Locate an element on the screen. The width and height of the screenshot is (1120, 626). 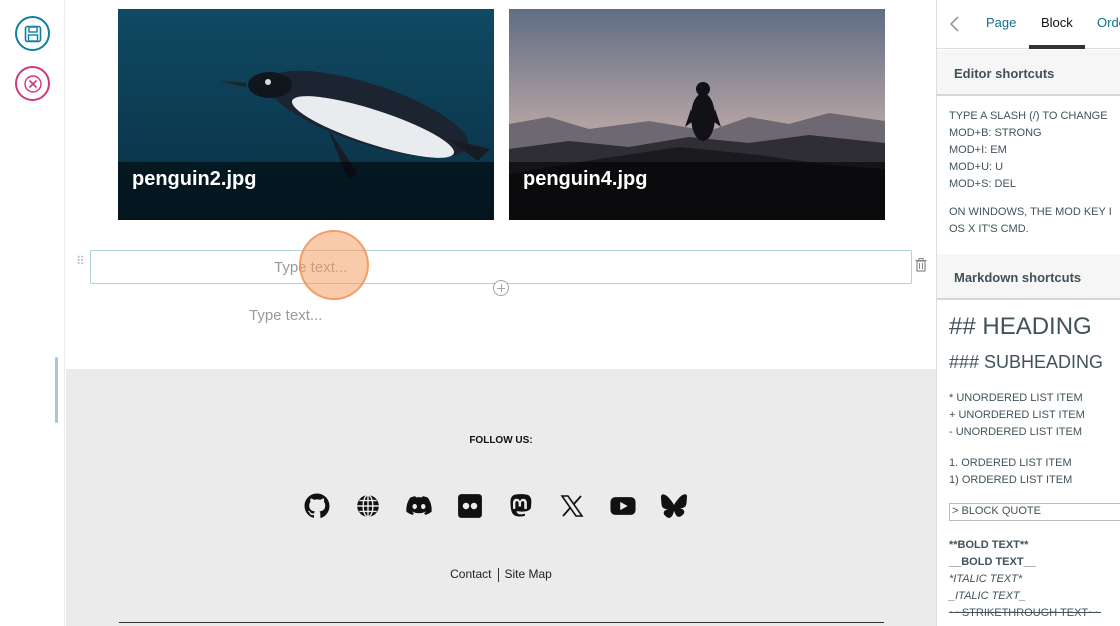
tab-page: Page is located at coordinates (1001, 22).